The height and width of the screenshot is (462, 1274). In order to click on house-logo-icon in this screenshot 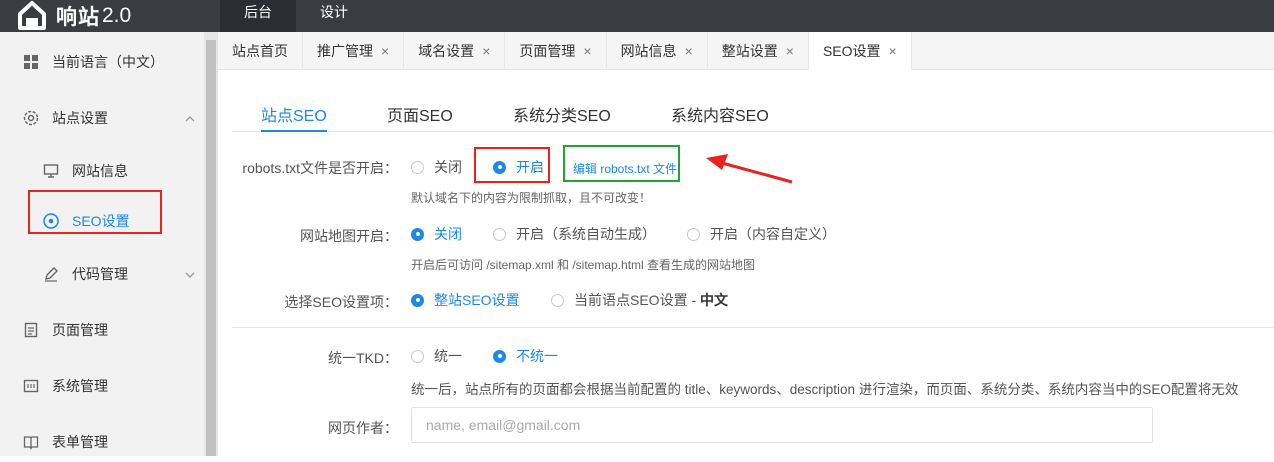, I will do `click(32, 16)`.